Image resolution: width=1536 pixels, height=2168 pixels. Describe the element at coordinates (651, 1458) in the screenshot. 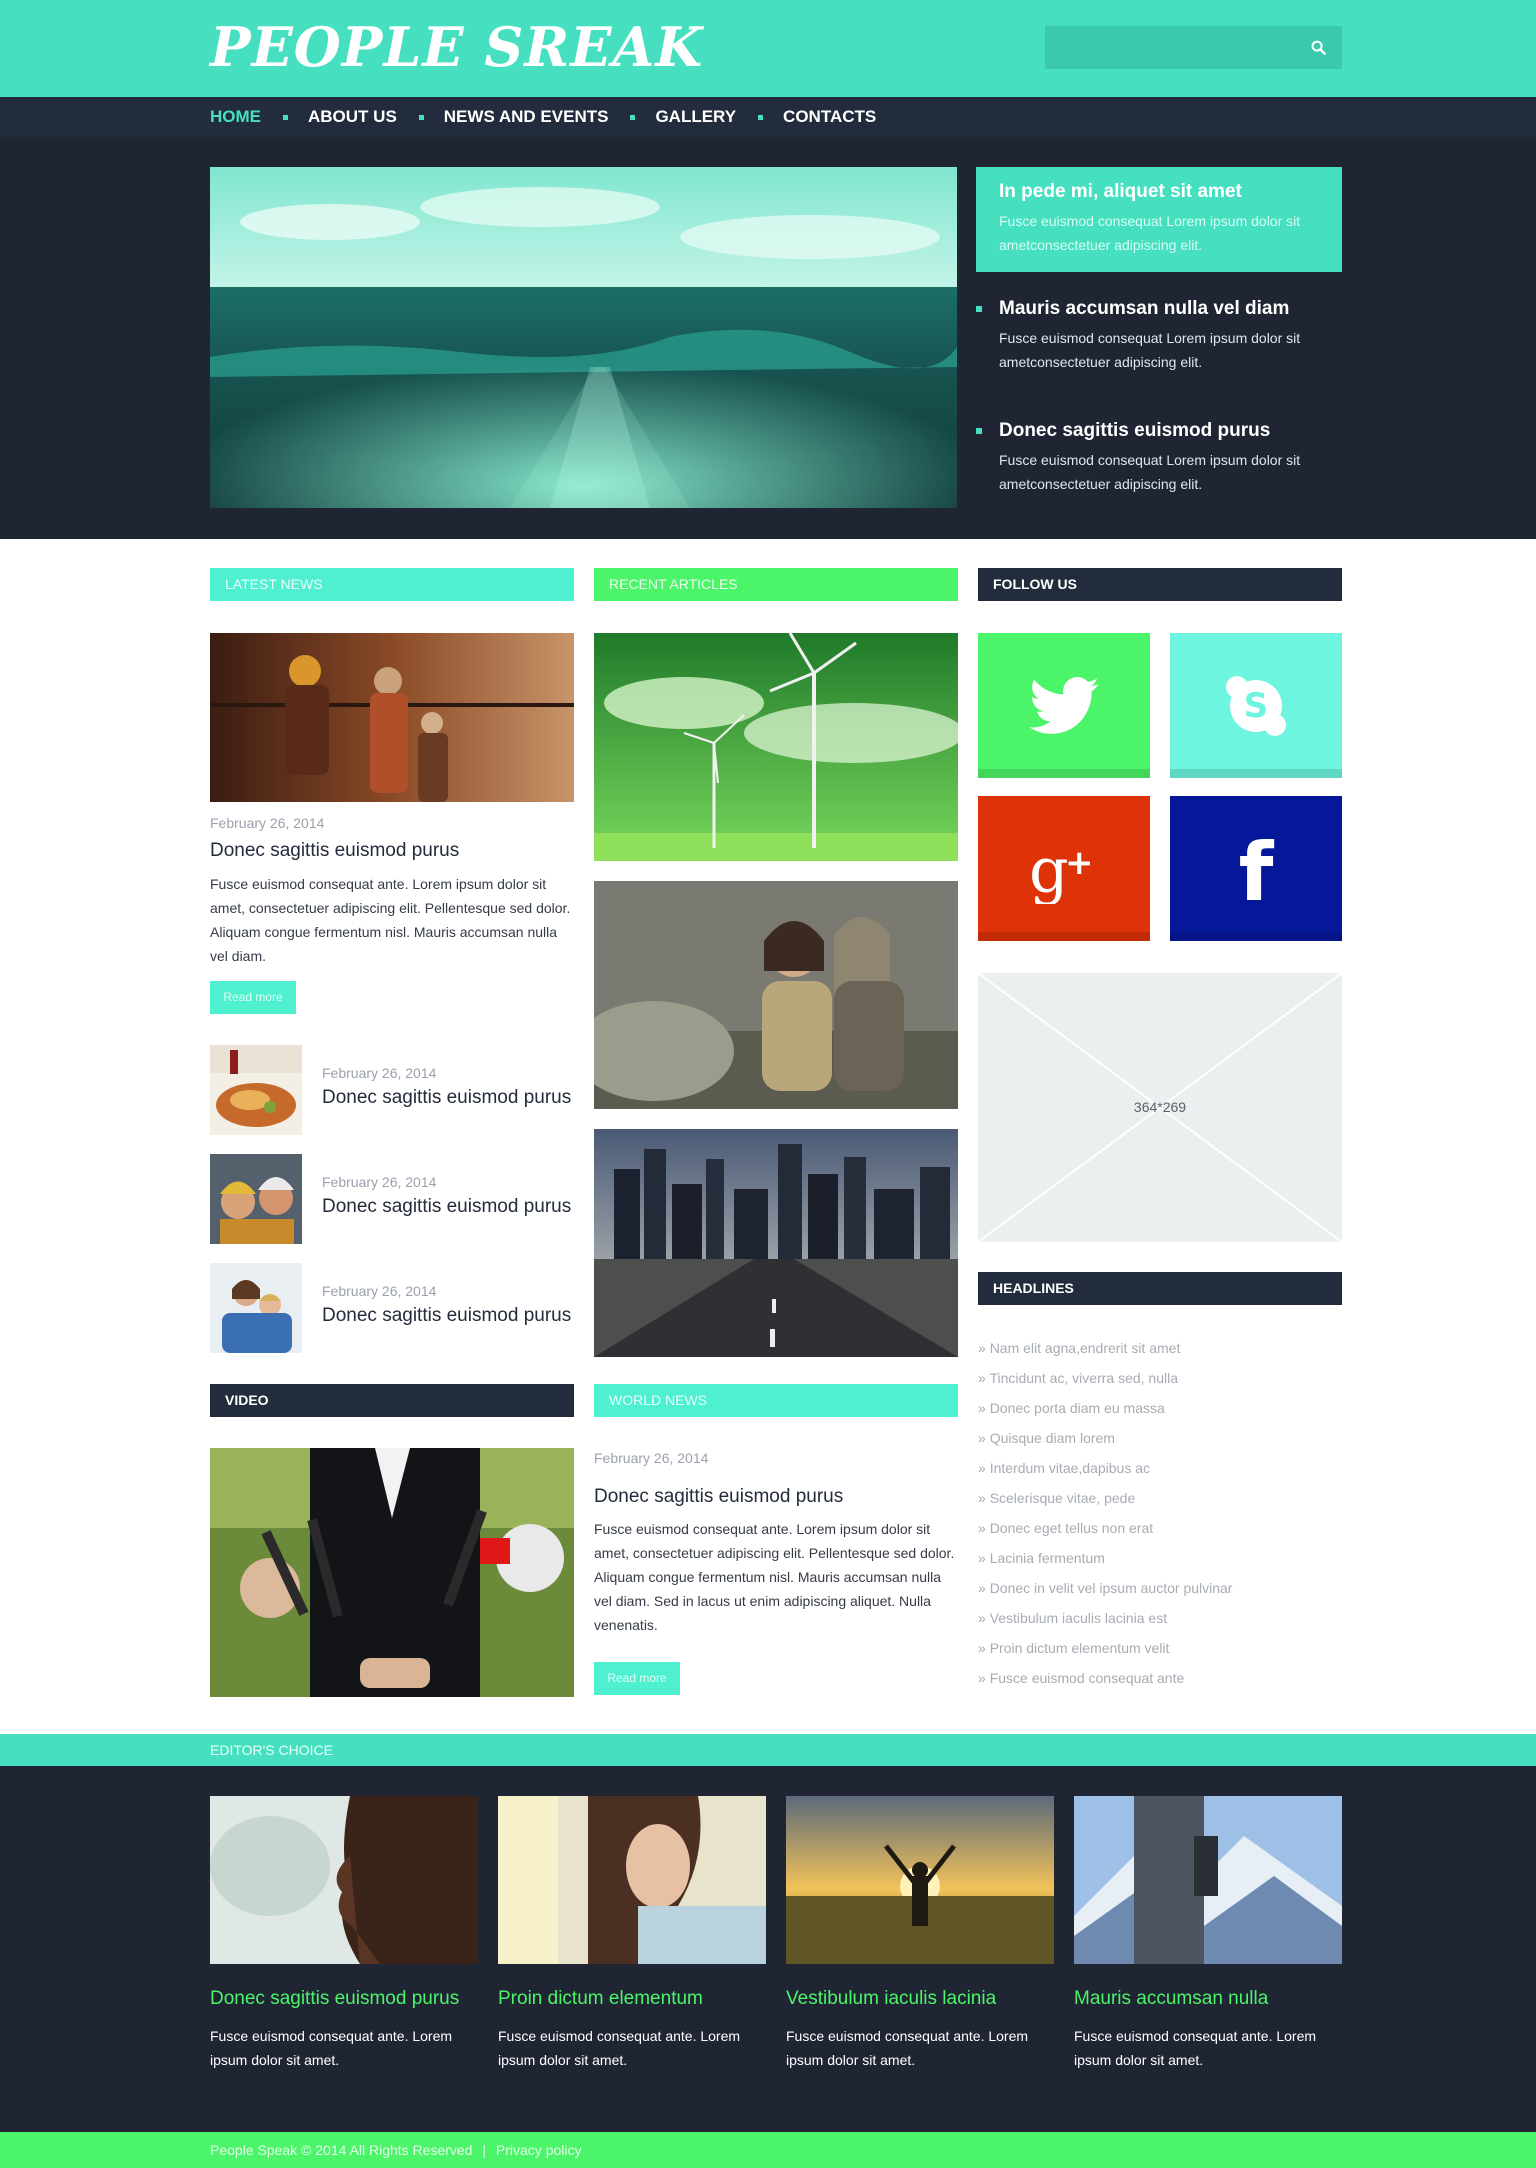

I see `world-news-date: February 26, 2014` at that location.